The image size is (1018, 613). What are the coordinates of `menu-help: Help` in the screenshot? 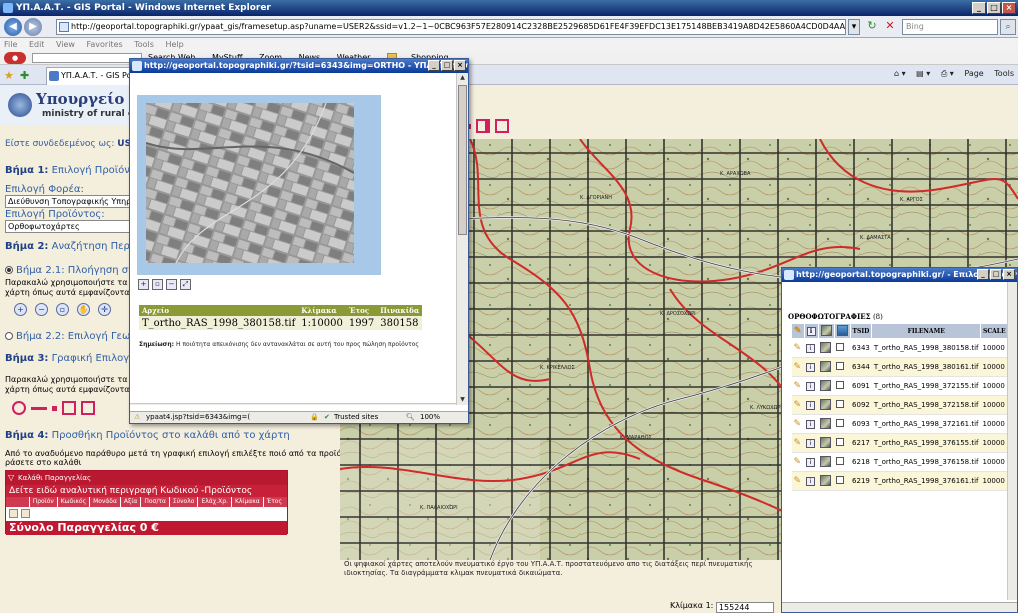 It's located at (174, 44).